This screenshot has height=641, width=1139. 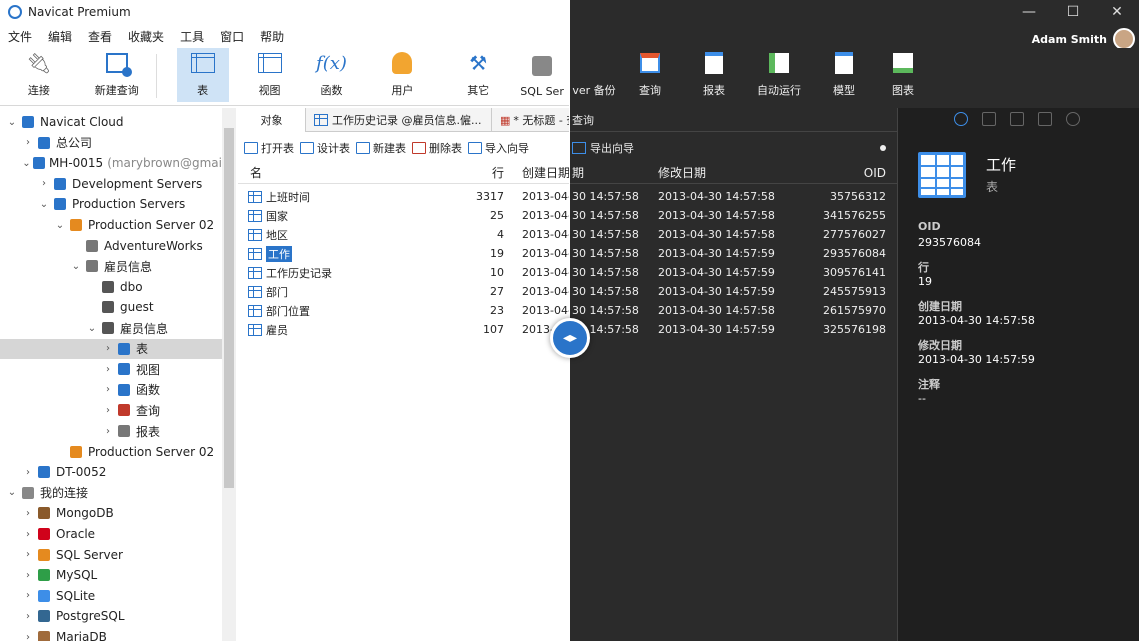 What do you see at coordinates (437, 148) in the screenshot?
I see `delete-table-button: 删除表` at bounding box center [437, 148].